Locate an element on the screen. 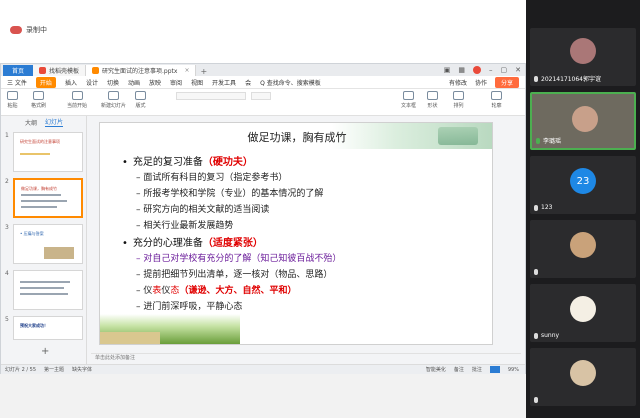 This screenshot has width=640, height=418. slideshow-play-icon is located at coordinates (494, 369).